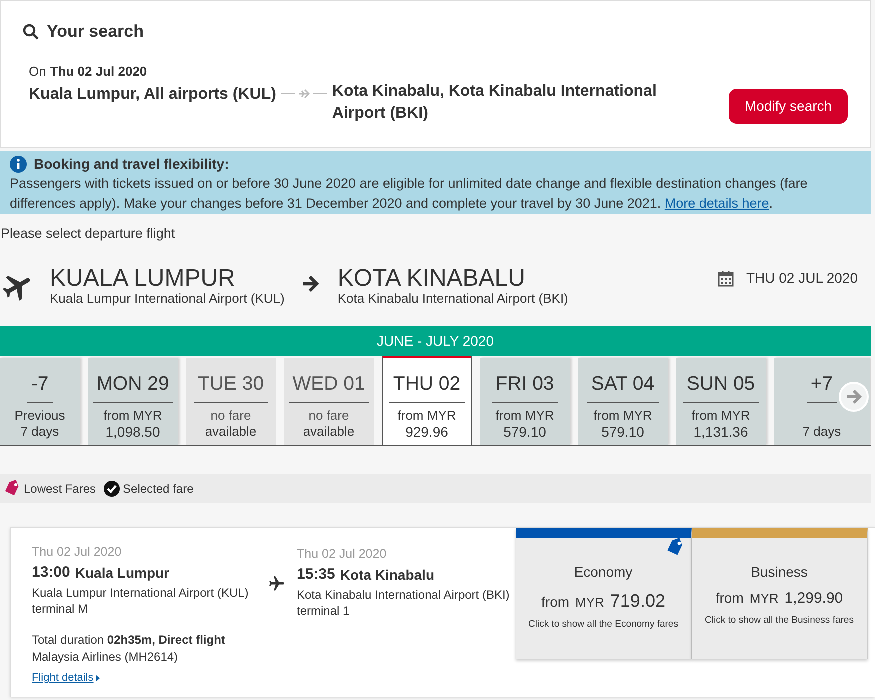 Image resolution: width=875 pixels, height=700 pixels. What do you see at coordinates (822, 402) in the screenshot?
I see `date-tab: +7 7 days` at bounding box center [822, 402].